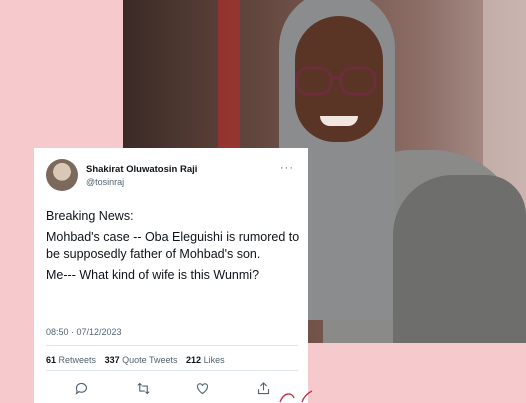 This screenshot has width=526, height=403. I want to click on retweet-button, so click(143, 388).